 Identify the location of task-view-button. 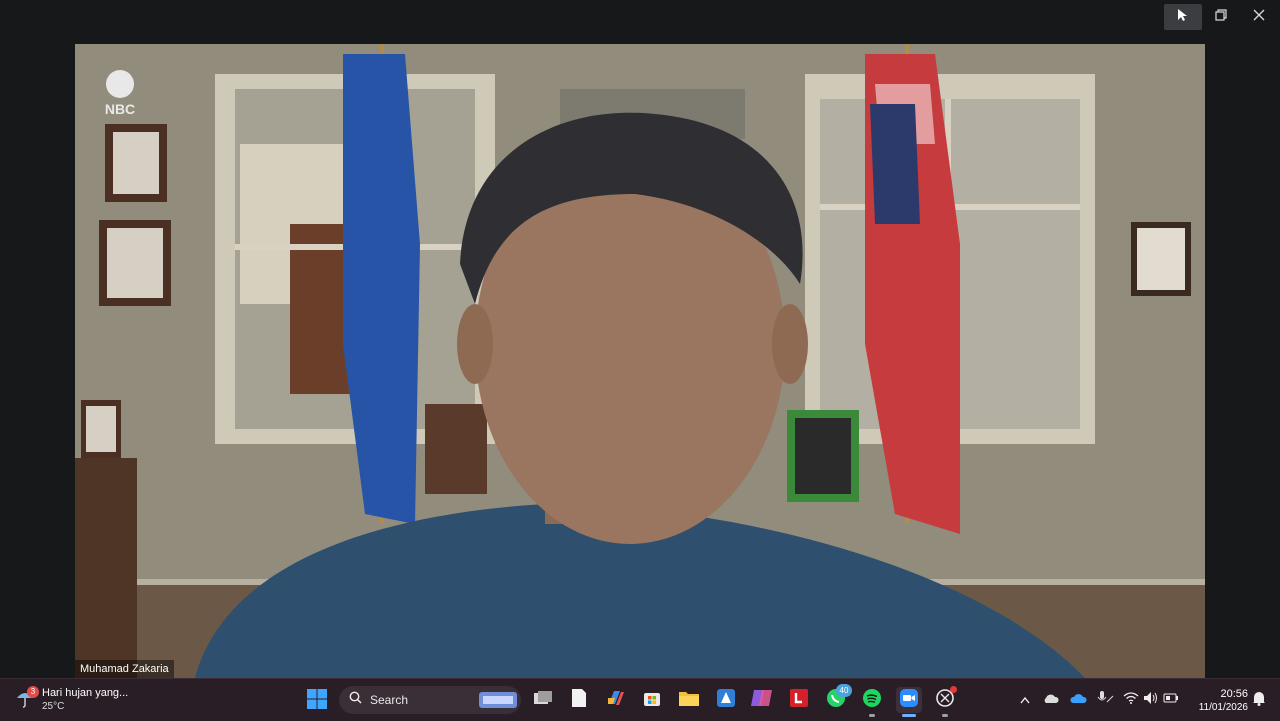
(543, 700).